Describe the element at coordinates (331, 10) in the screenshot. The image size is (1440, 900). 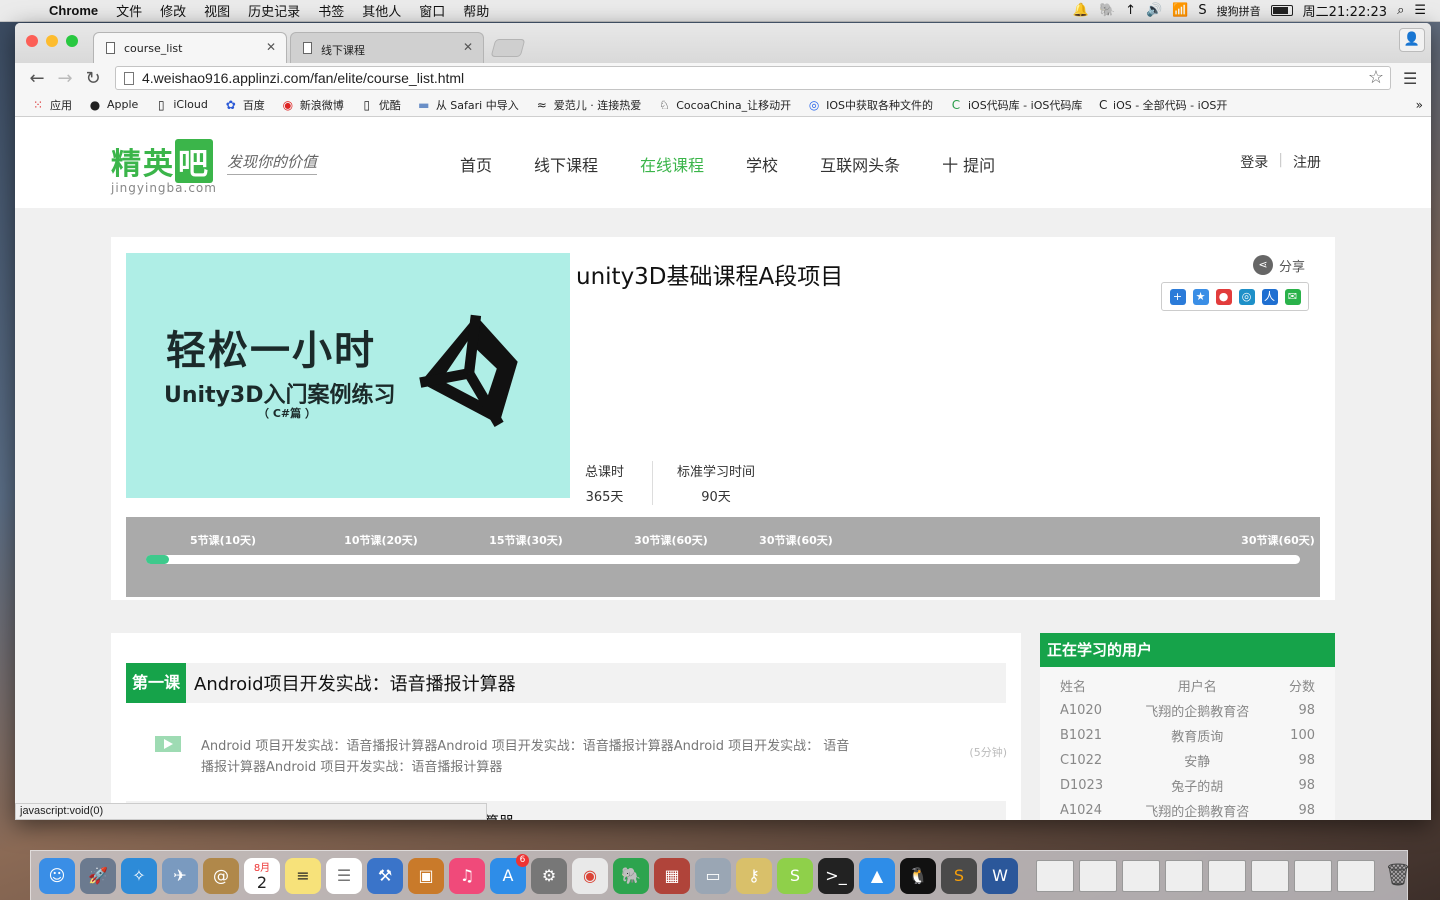
I see `menu-bookmarks: 书签` at that location.